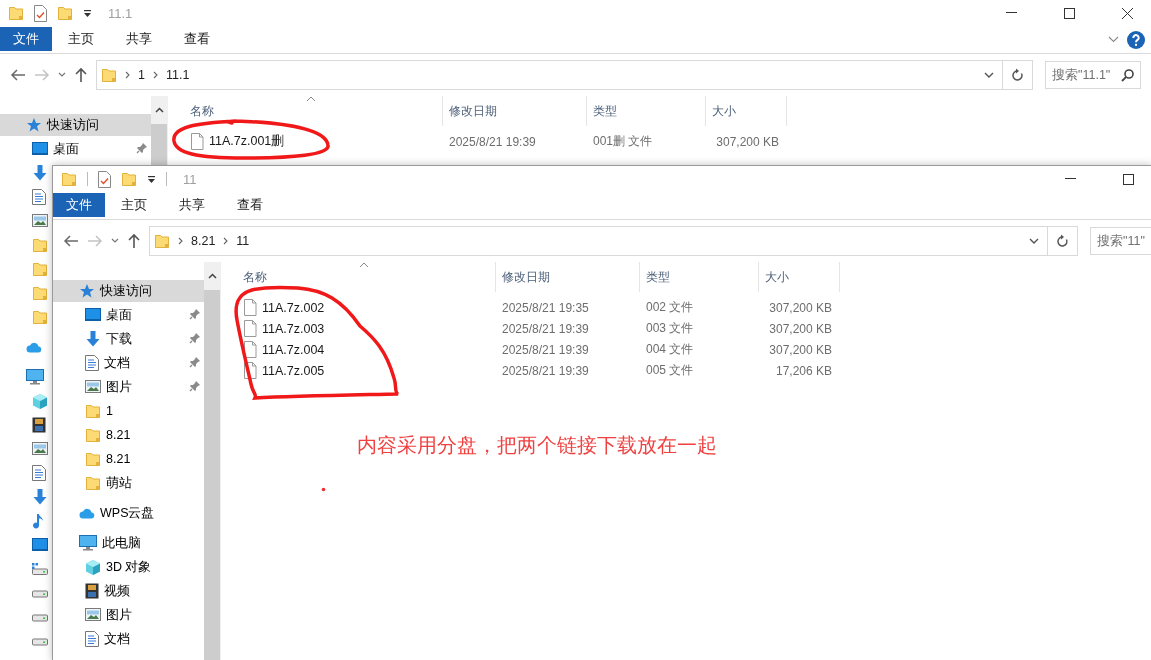 The image size is (1151, 660). I want to click on film-icon, so click(39, 425).